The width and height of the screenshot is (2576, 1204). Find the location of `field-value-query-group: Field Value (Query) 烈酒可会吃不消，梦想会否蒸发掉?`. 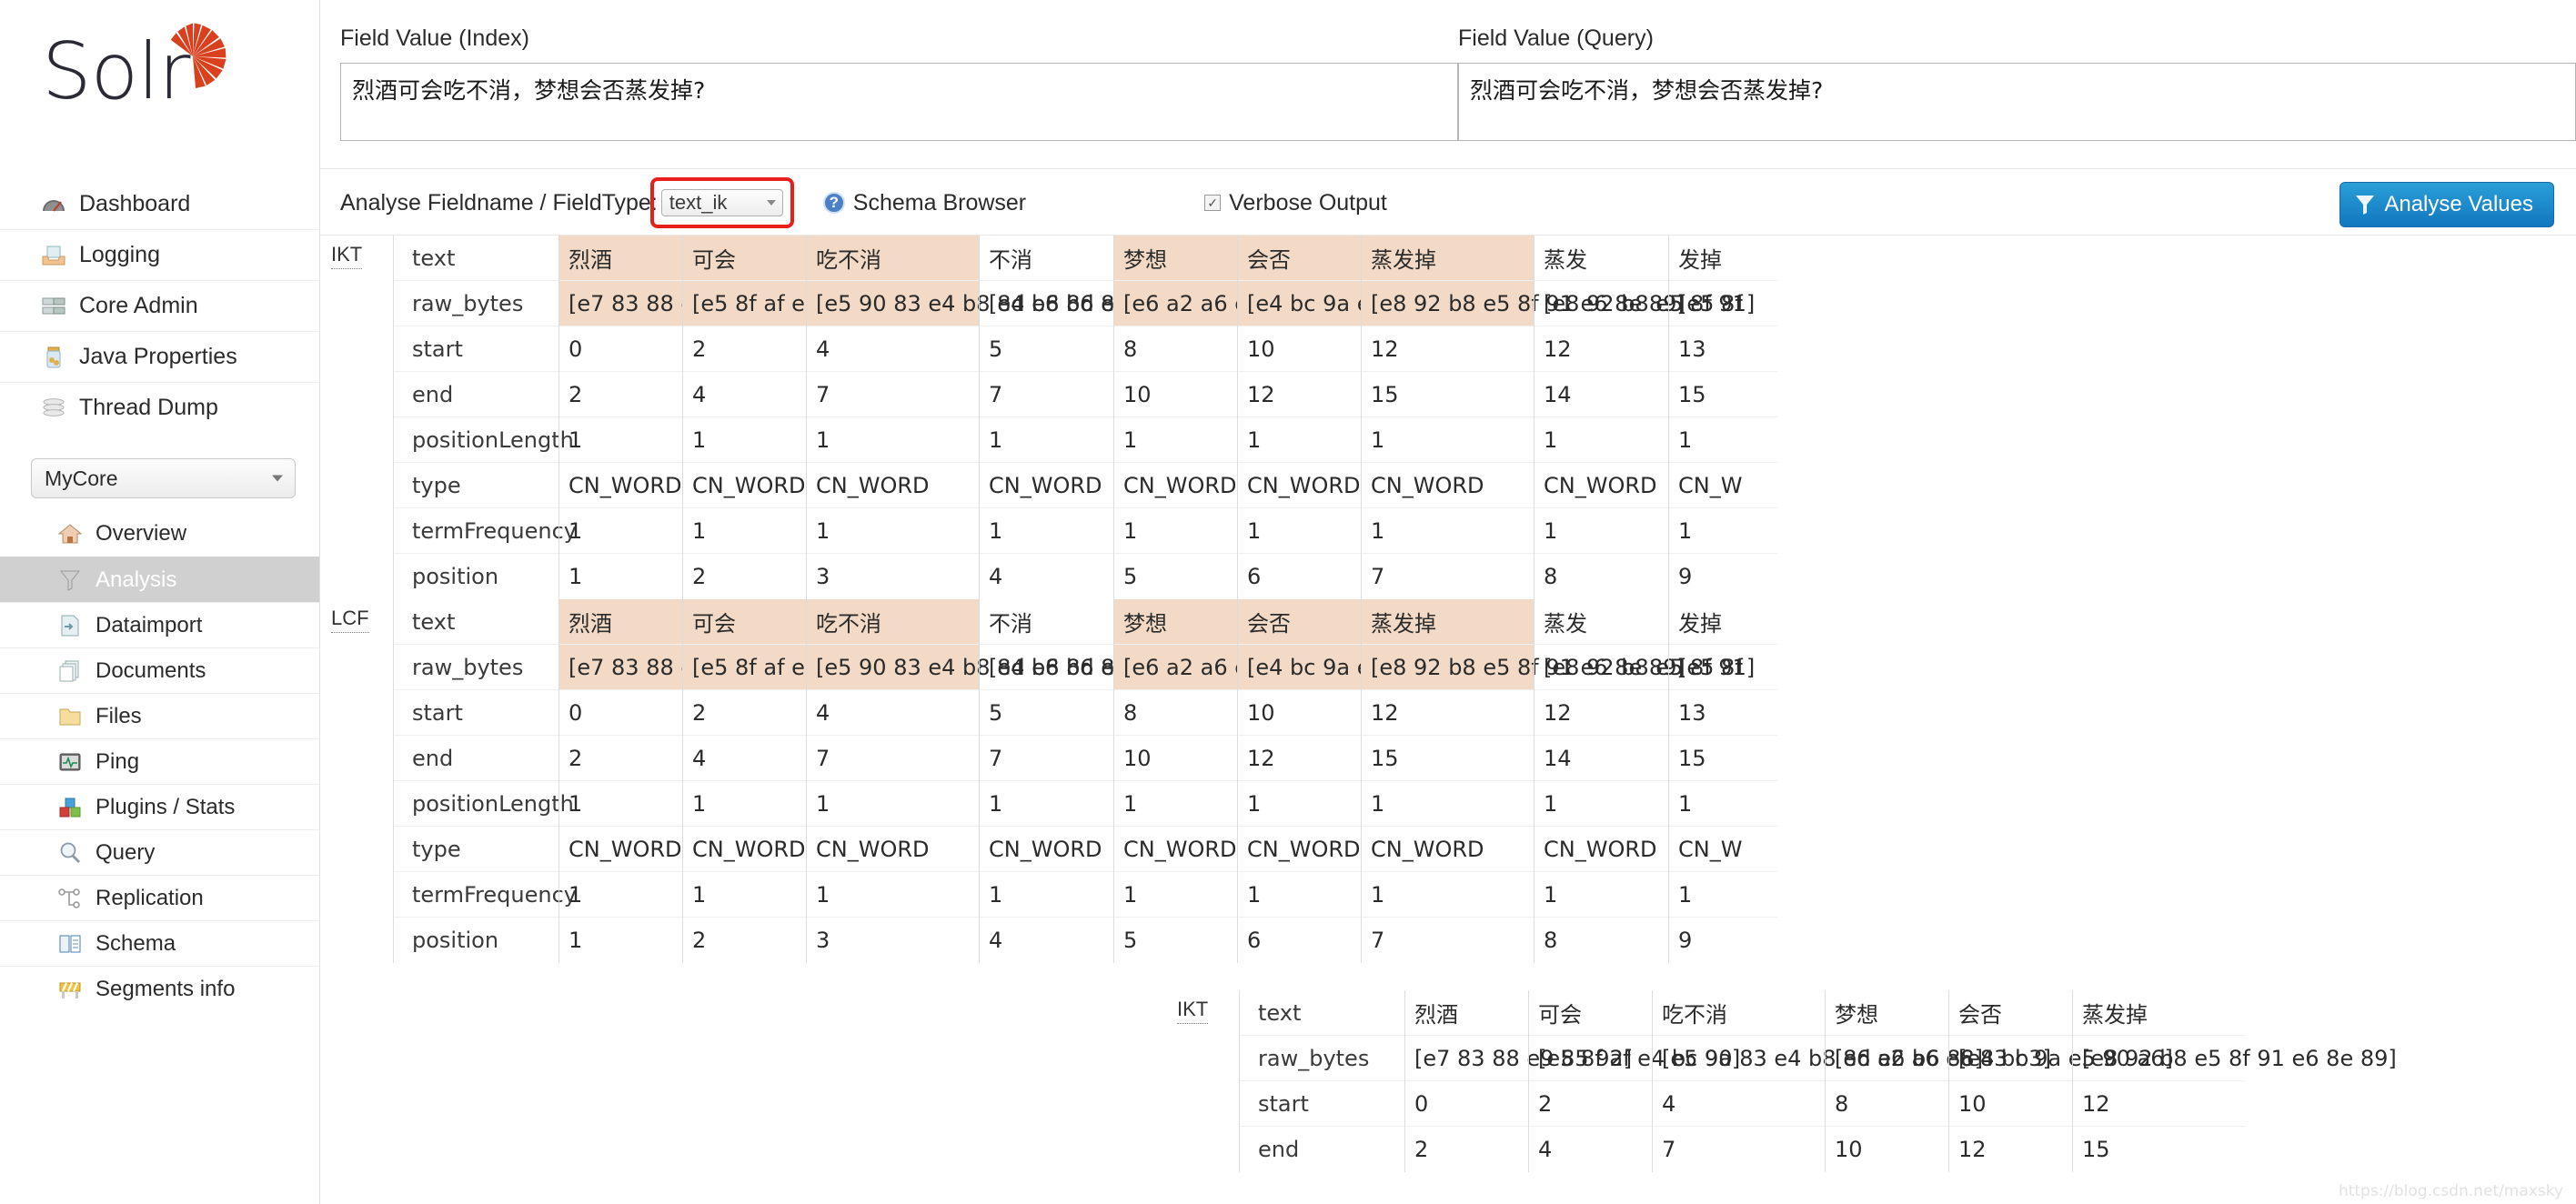

field-value-query-group: Field Value (Query) 烈酒可会吃不消，梦想会否蒸发掉? is located at coordinates (2017, 83).